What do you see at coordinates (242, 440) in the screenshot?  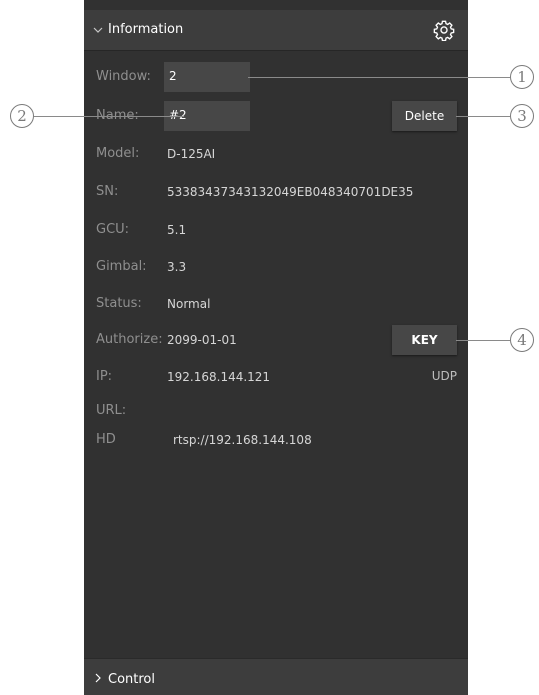 I see `hd-url-value: rtsp://192.168.144.108` at bounding box center [242, 440].